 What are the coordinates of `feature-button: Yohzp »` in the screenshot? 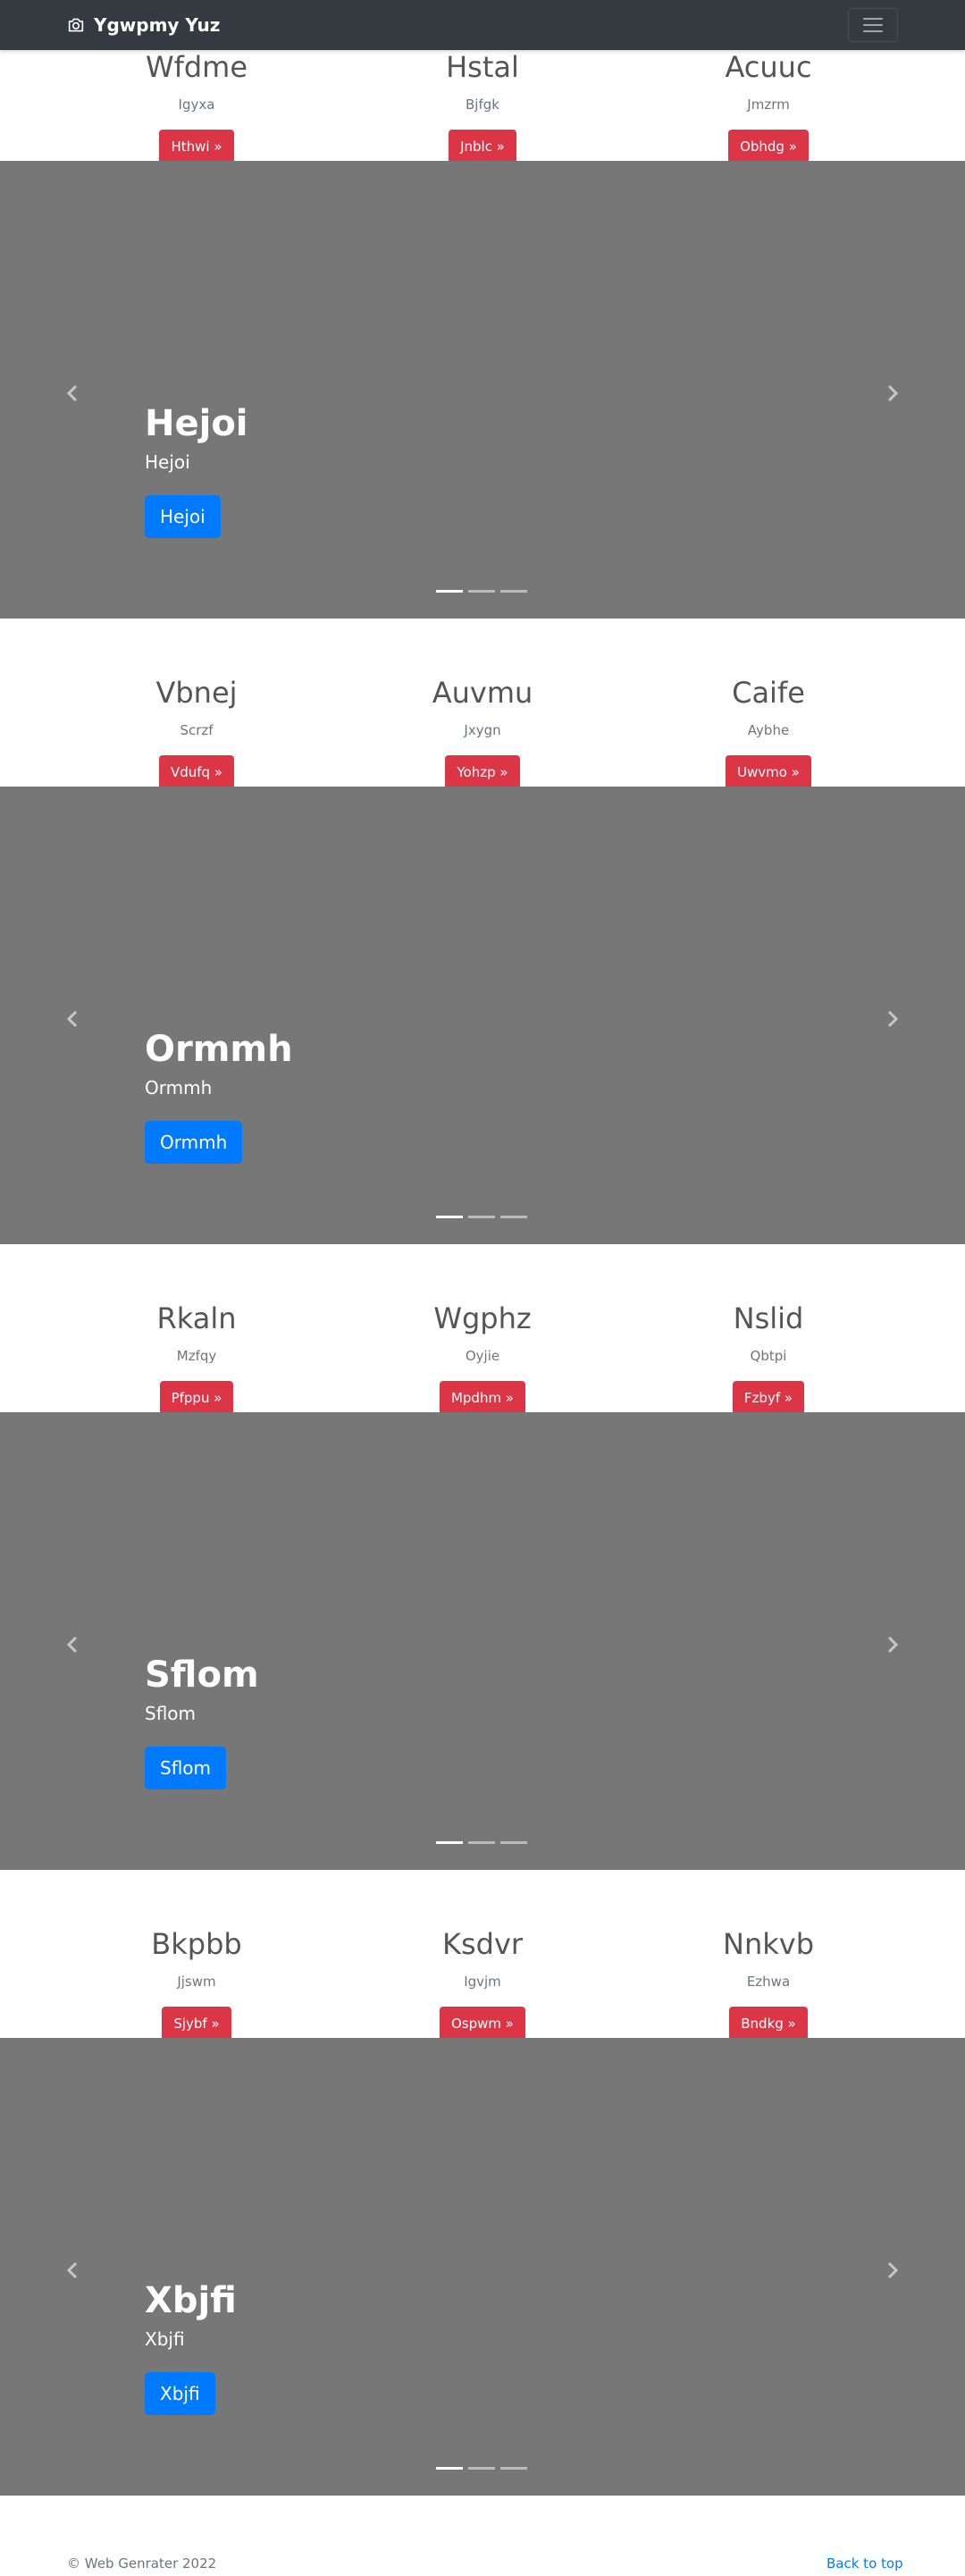 It's located at (482, 772).